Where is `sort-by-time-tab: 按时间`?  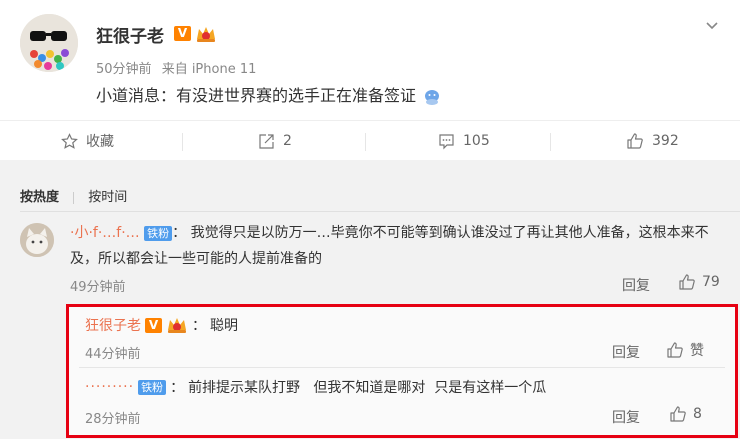 sort-by-time-tab: 按时间 is located at coordinates (107, 197).